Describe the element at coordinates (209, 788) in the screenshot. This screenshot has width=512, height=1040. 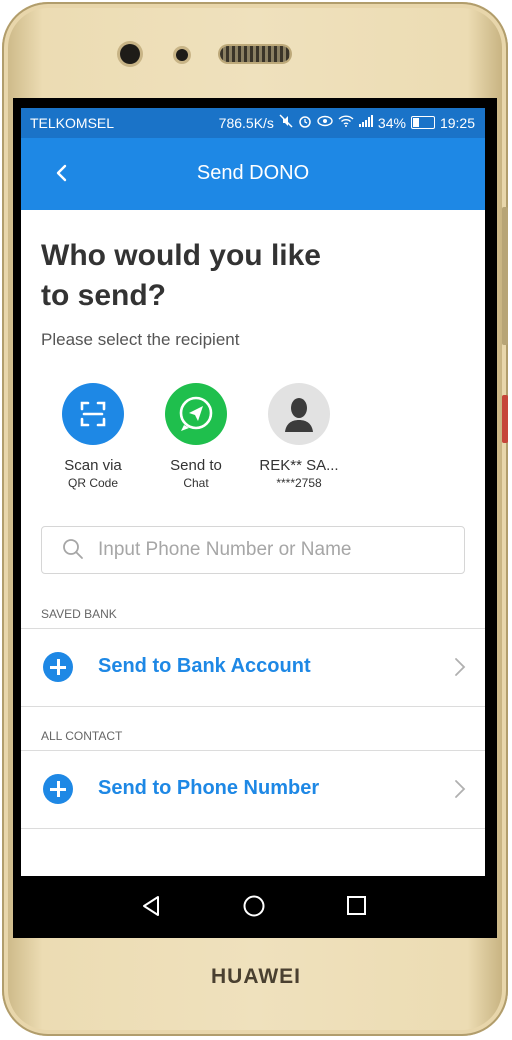
I see `send-to-phone-number-label: Send to Phone Number` at that location.